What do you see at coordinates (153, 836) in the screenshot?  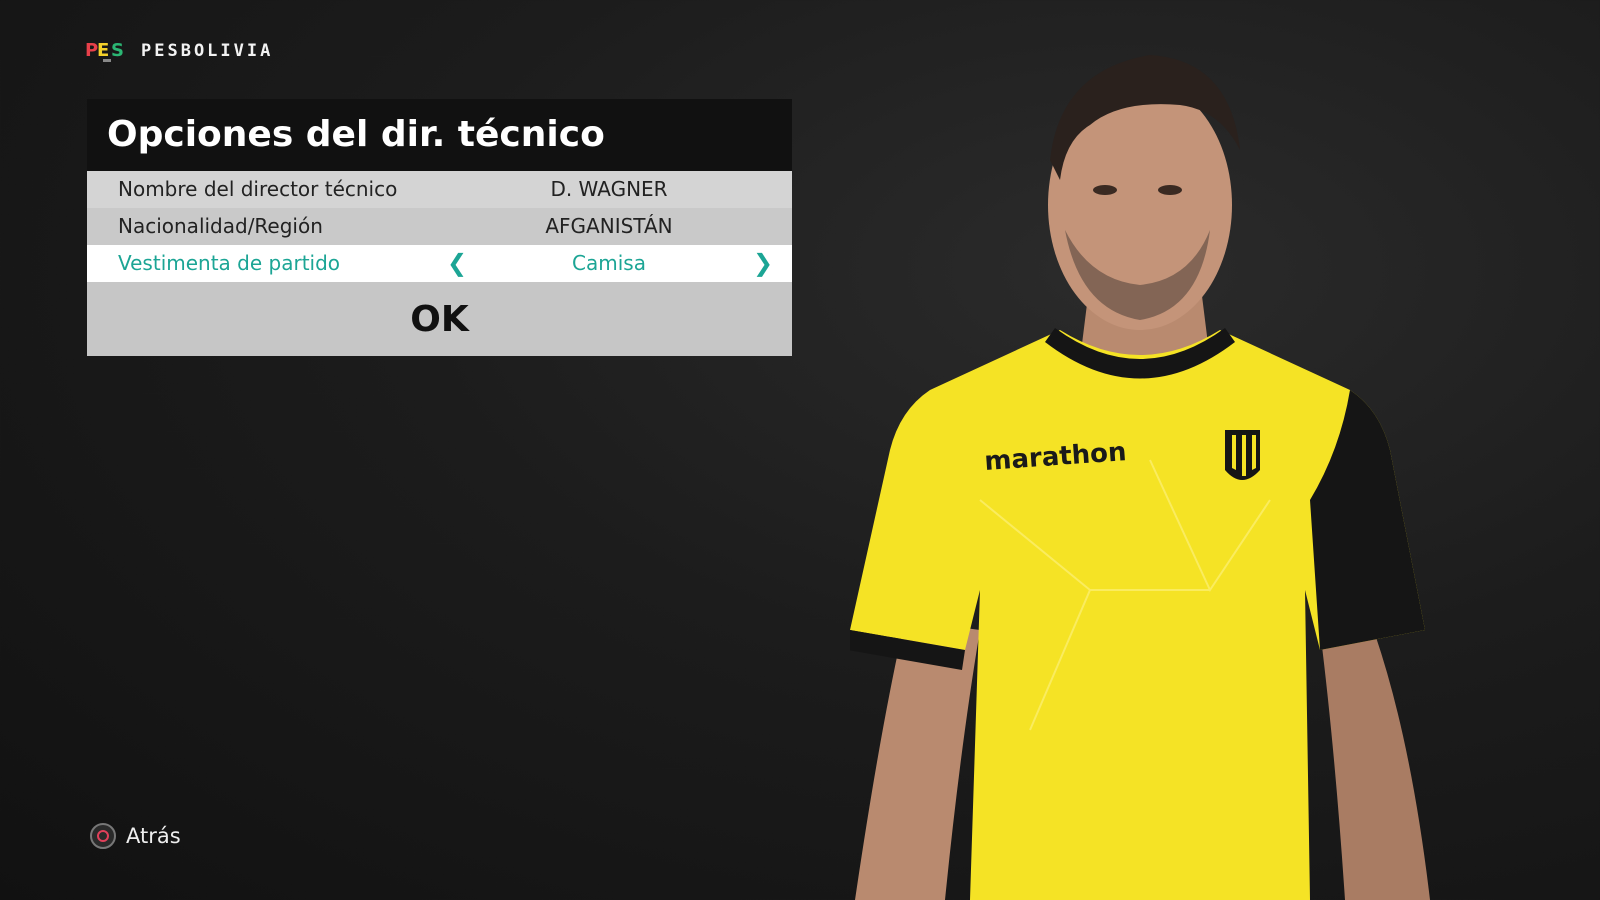 I see `back-label: Atrás` at bounding box center [153, 836].